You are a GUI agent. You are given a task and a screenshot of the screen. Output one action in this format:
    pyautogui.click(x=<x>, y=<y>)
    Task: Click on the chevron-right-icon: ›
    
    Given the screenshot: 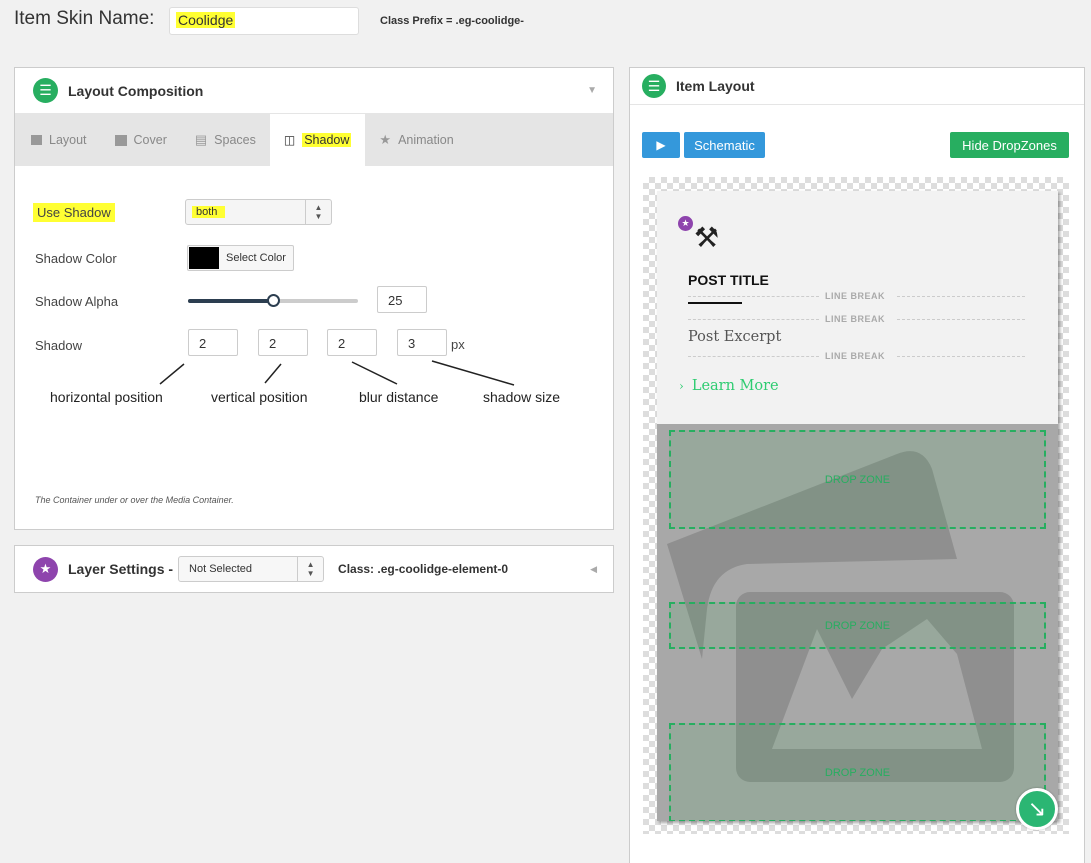 What is the action you would take?
    pyautogui.click(x=681, y=386)
    